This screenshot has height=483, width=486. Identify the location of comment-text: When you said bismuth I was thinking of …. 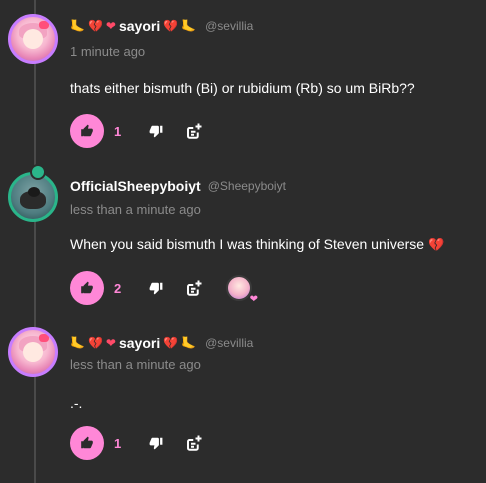
(247, 244).